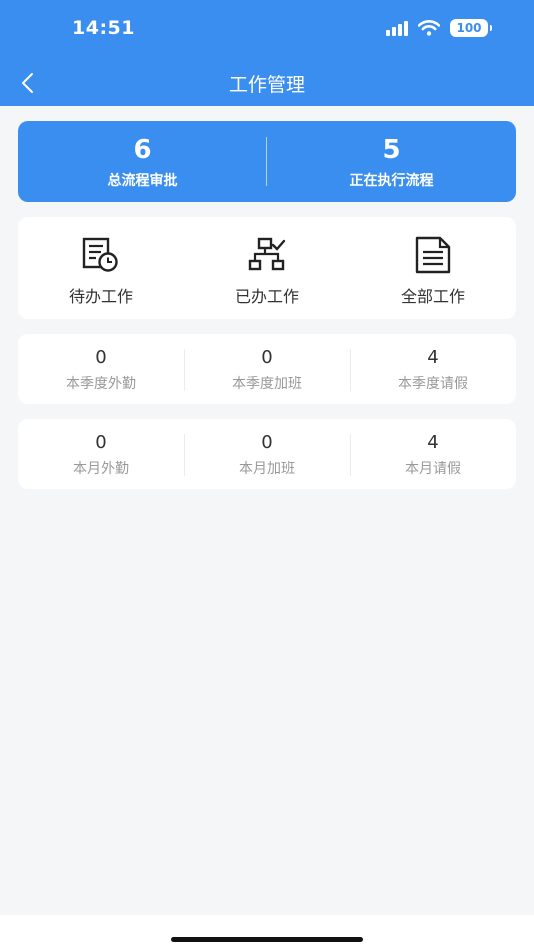  I want to click on battery-level: 100, so click(469, 28).